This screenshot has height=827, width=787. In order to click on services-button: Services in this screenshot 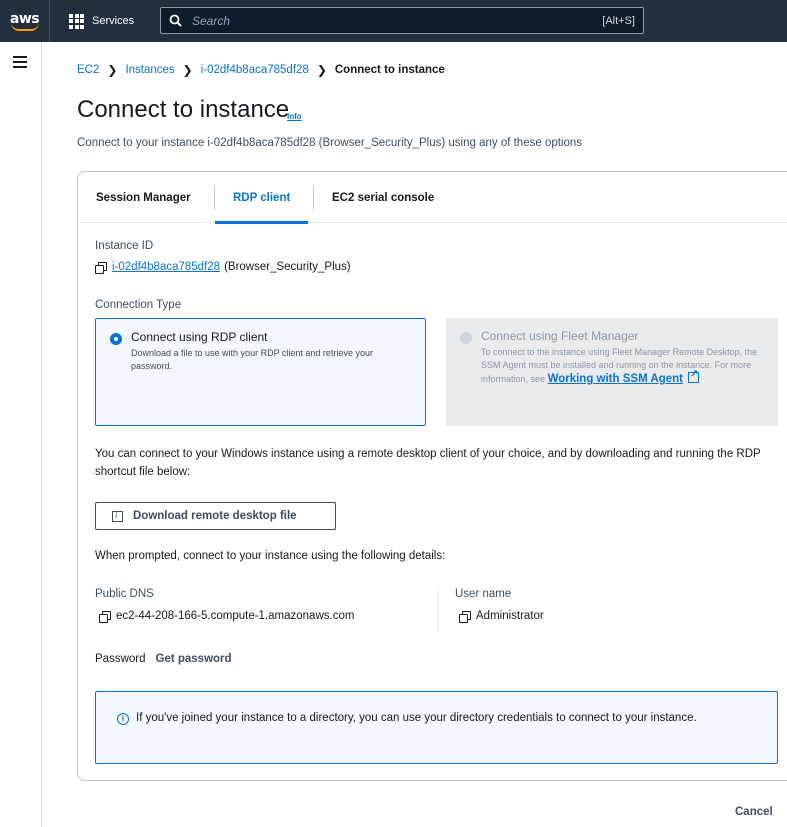, I will do `click(103, 21)`.